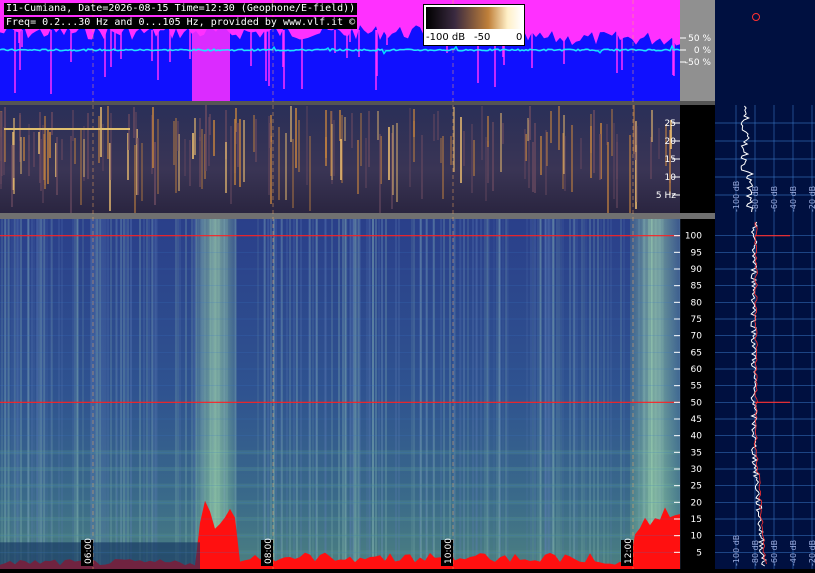  Describe the element at coordinates (696, 253) in the screenshot. I see `wb-tick-label: 95` at that location.